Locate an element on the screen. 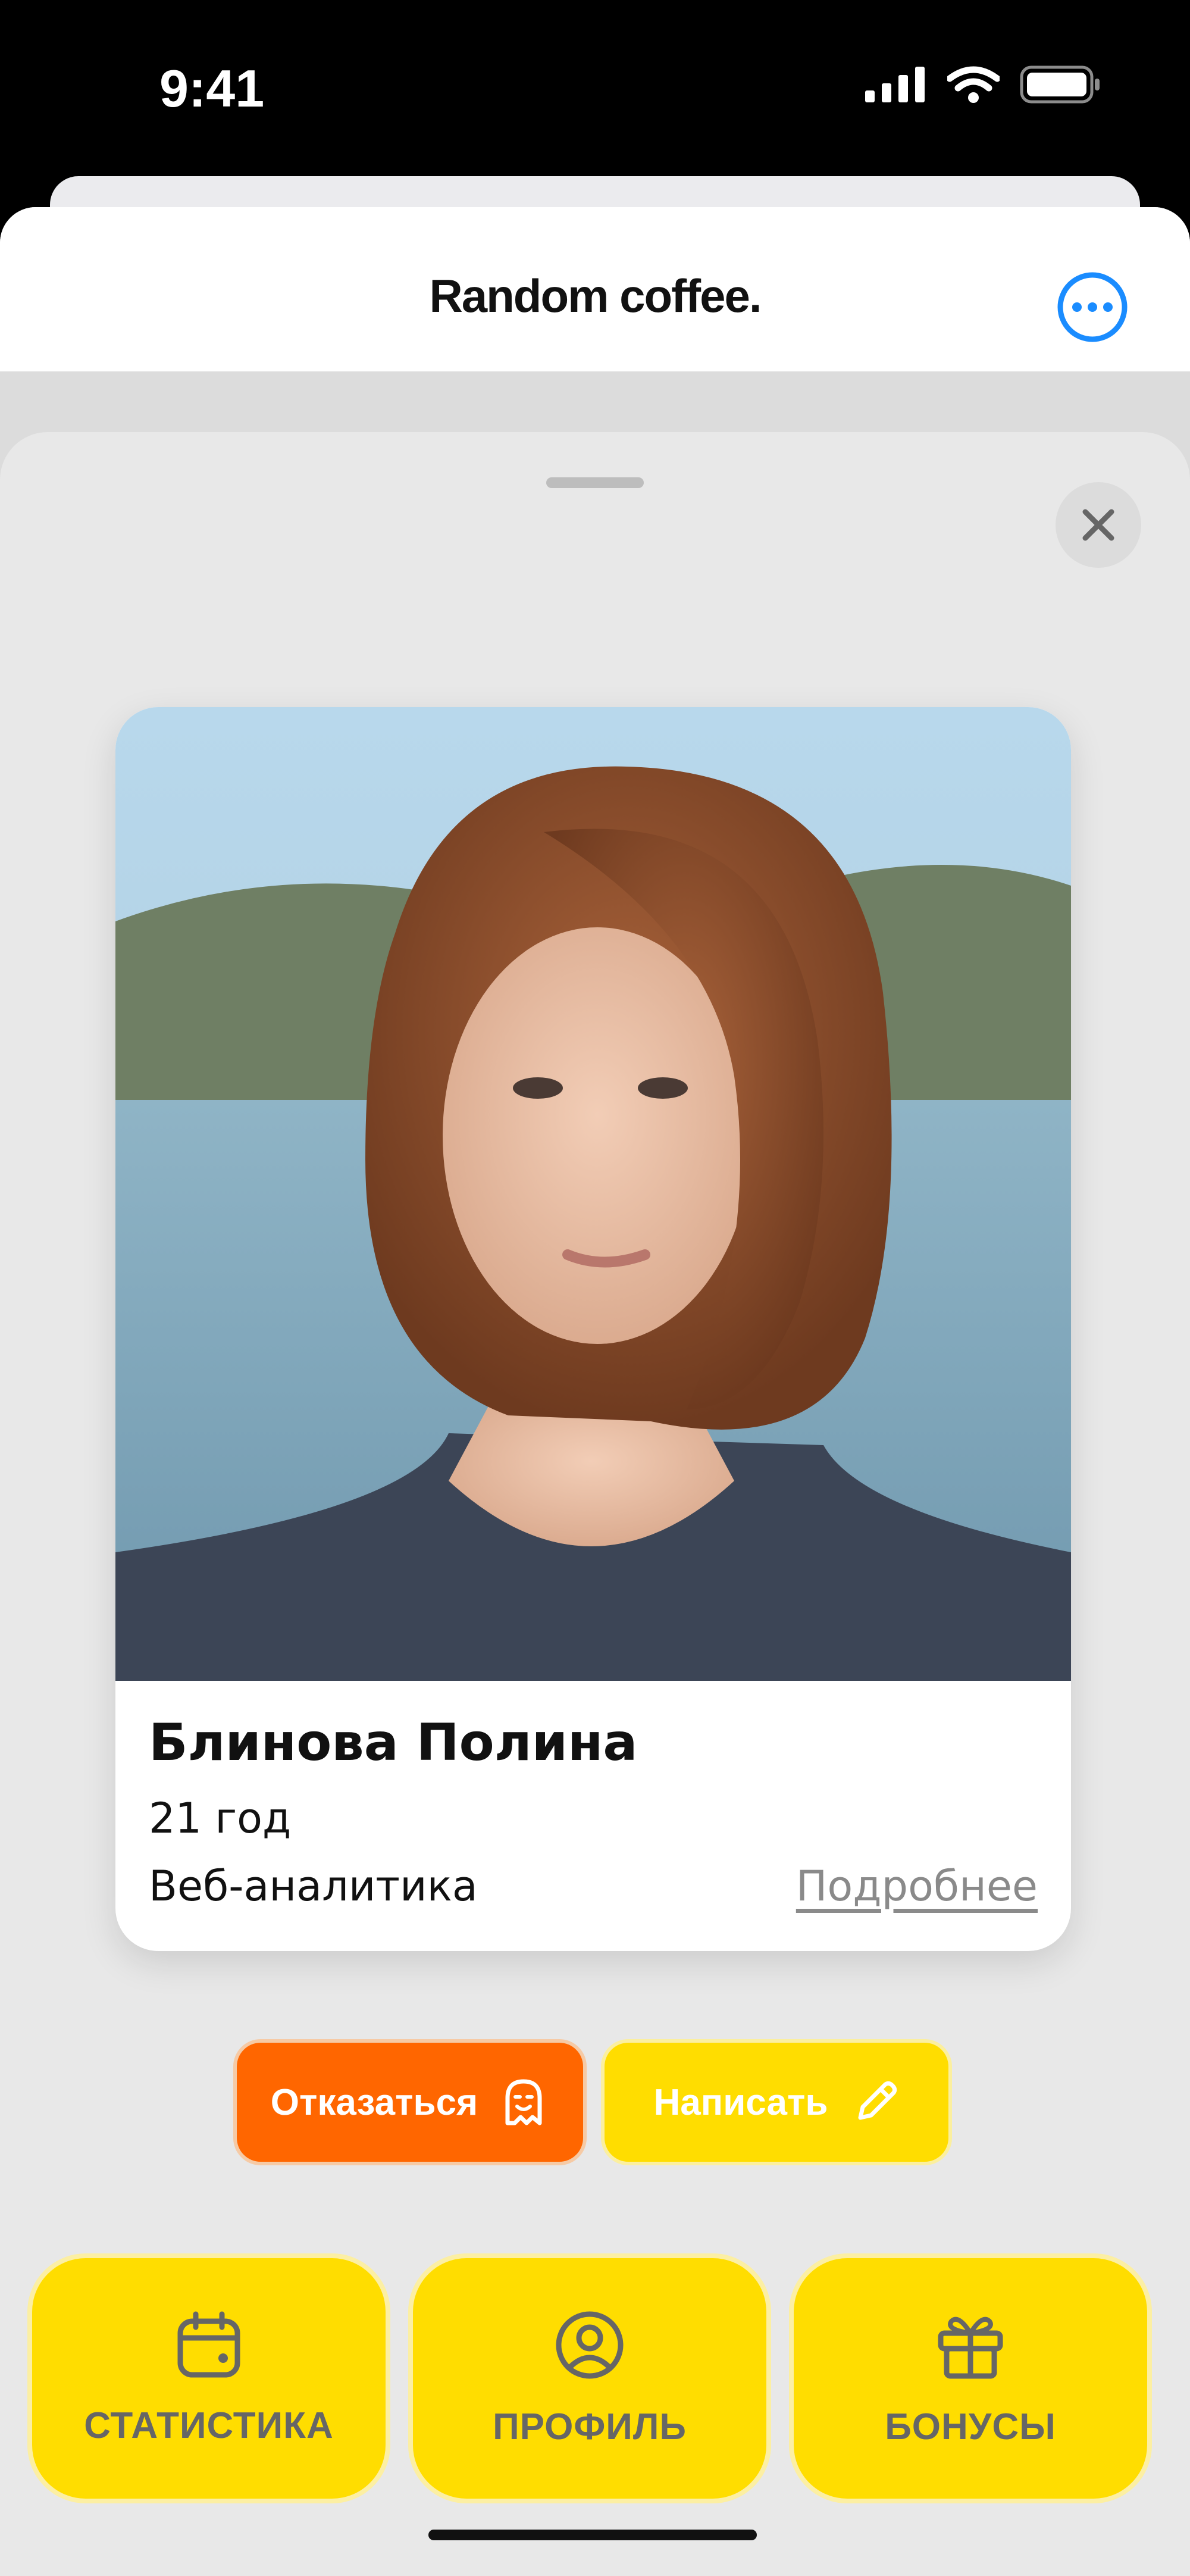  tab-statistics: СТАТИСТИКА is located at coordinates (209, 2378).